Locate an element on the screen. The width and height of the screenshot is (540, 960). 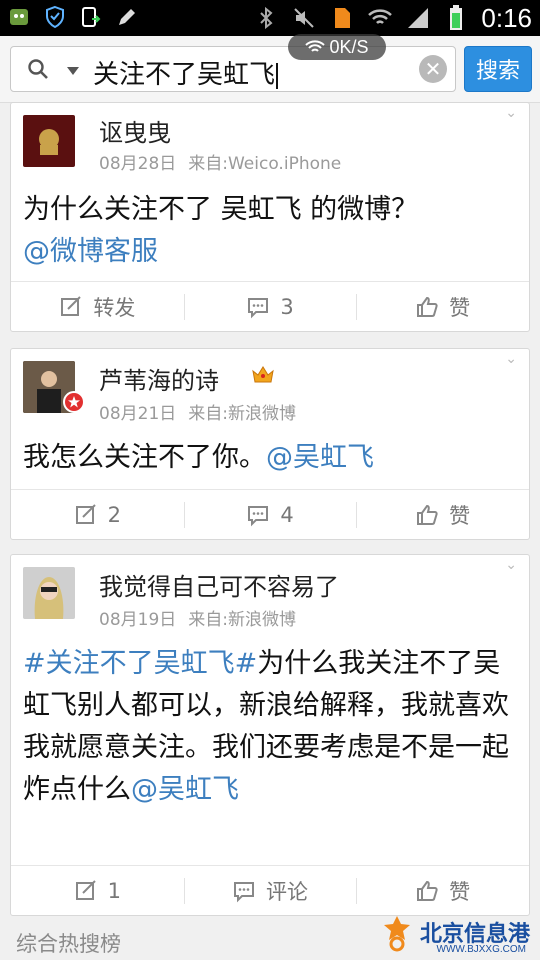
comment-button: 4 is located at coordinates (270, 515).